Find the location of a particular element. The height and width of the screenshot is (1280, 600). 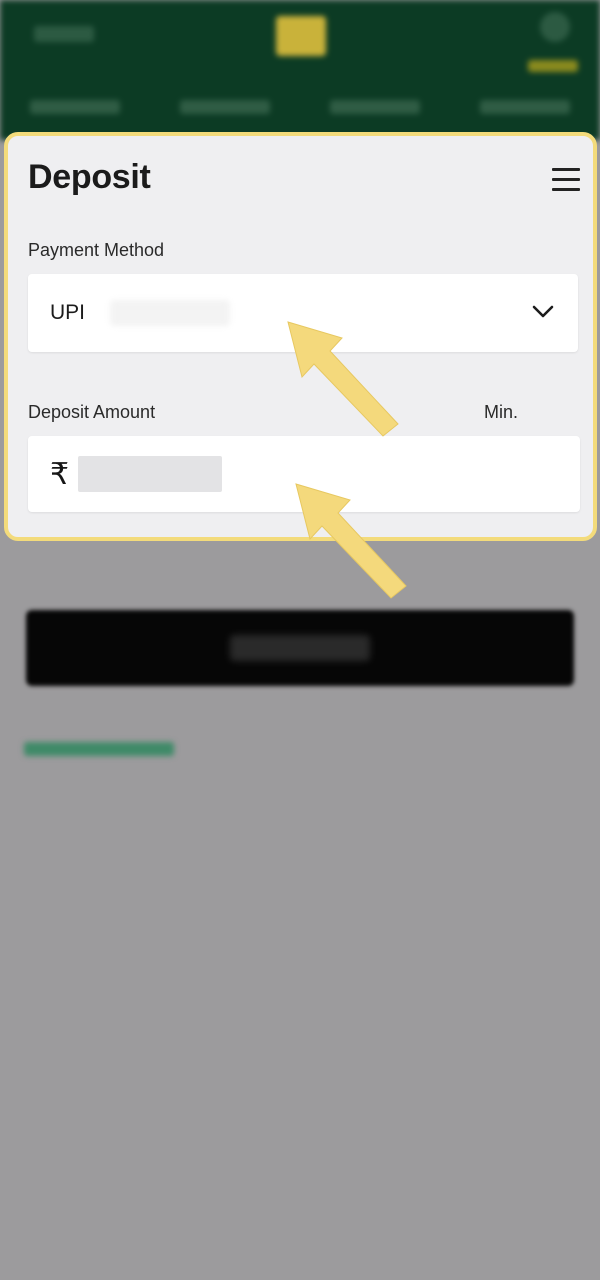

brand-logo-blurred is located at coordinates (301, 36).